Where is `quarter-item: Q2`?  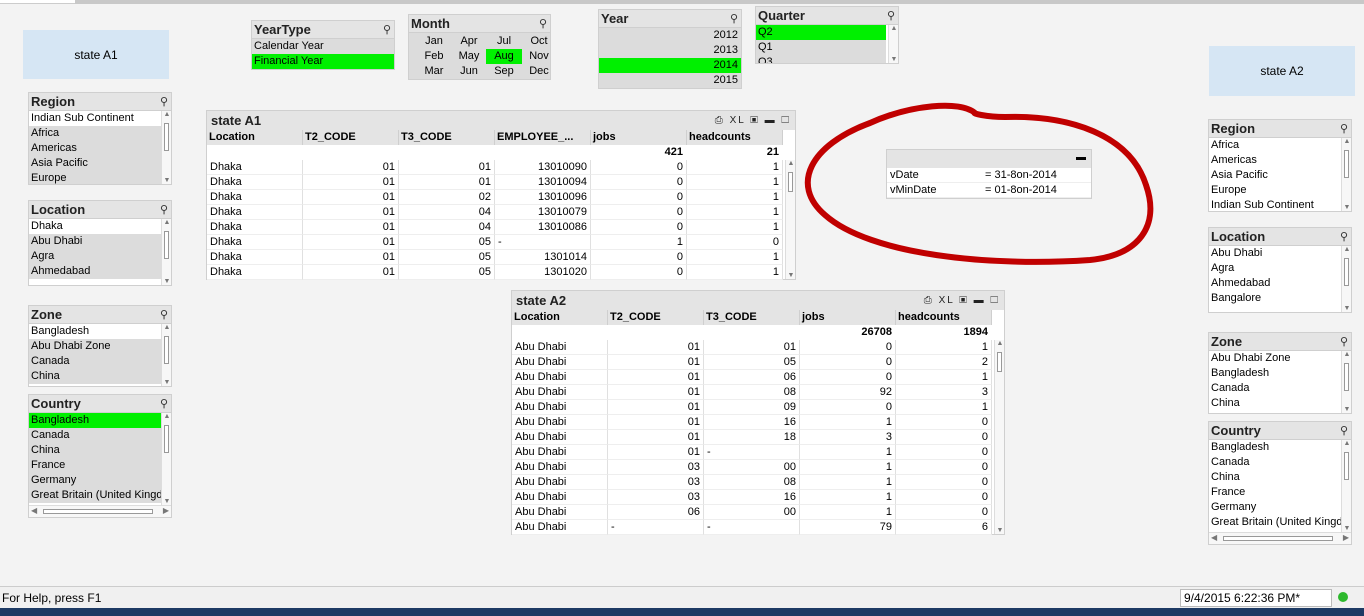 quarter-item: Q2 is located at coordinates (821, 32).